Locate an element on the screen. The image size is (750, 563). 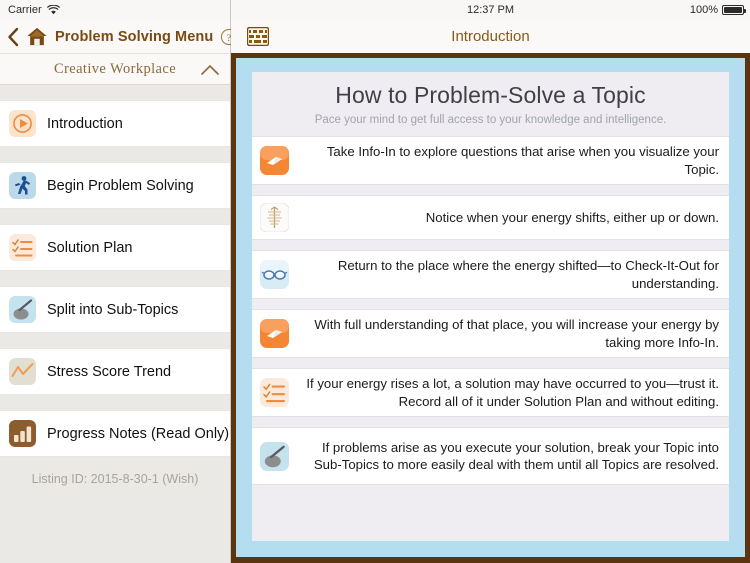
sidebar-item-label: Split into Sub-Topics is located at coordinates (113, 309).